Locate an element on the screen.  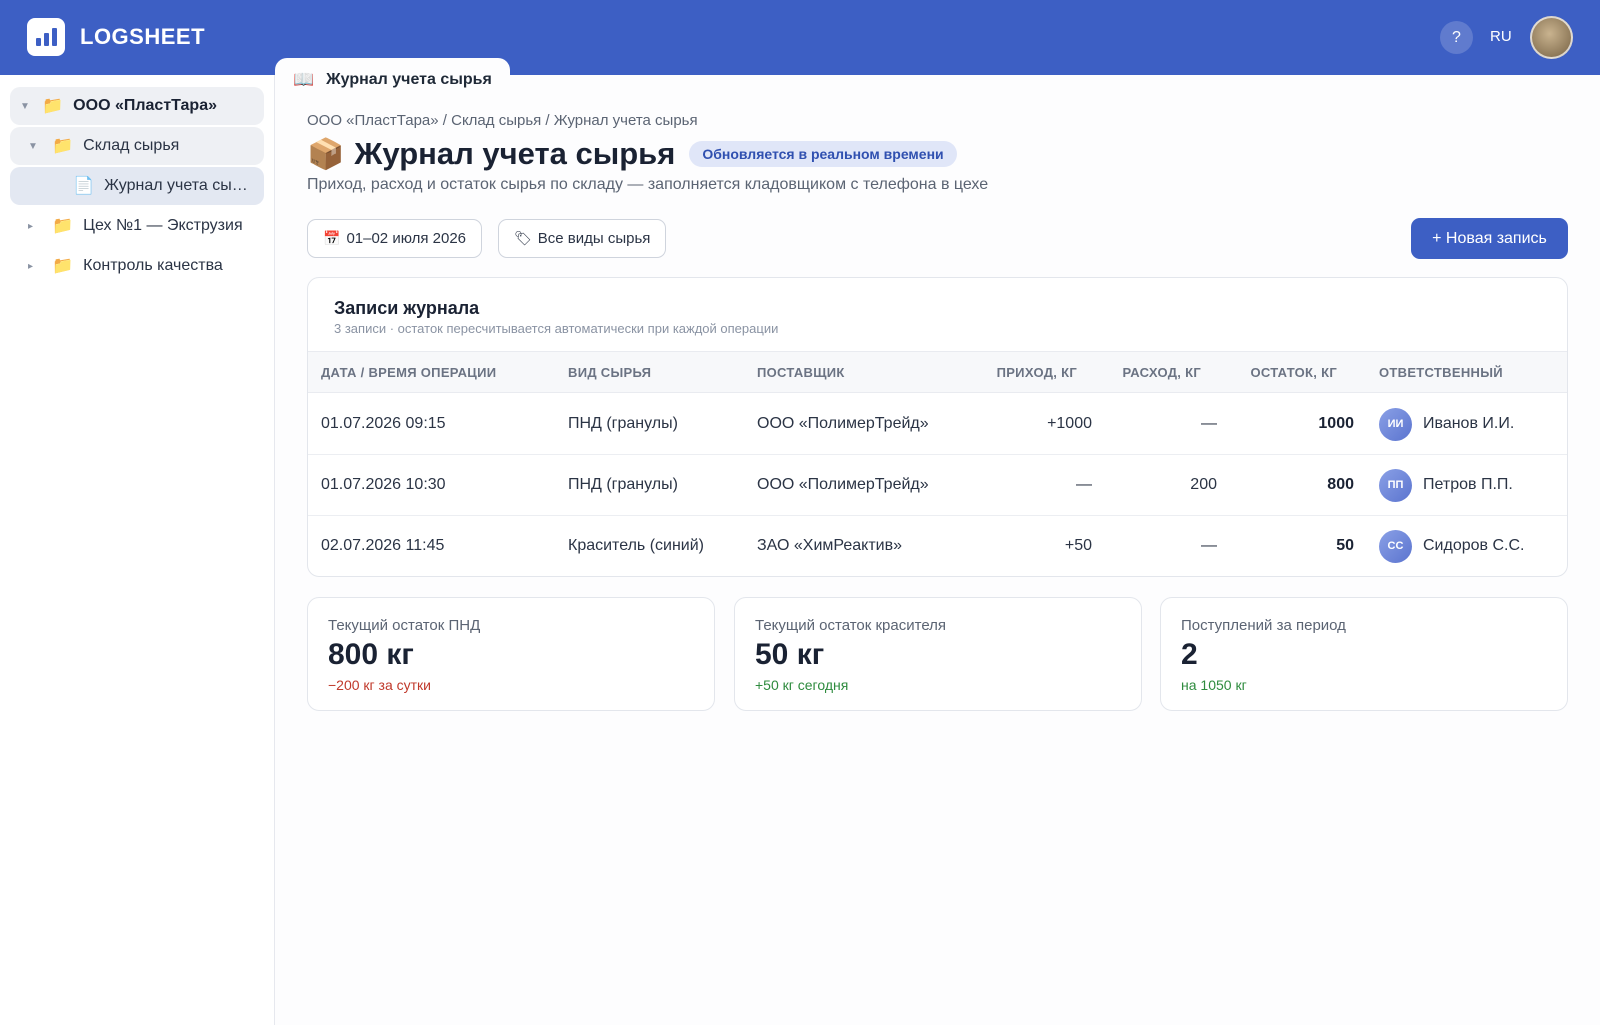
column-header: ОТВЕТСТВЕННЫЙ is located at coordinates (1441, 372).